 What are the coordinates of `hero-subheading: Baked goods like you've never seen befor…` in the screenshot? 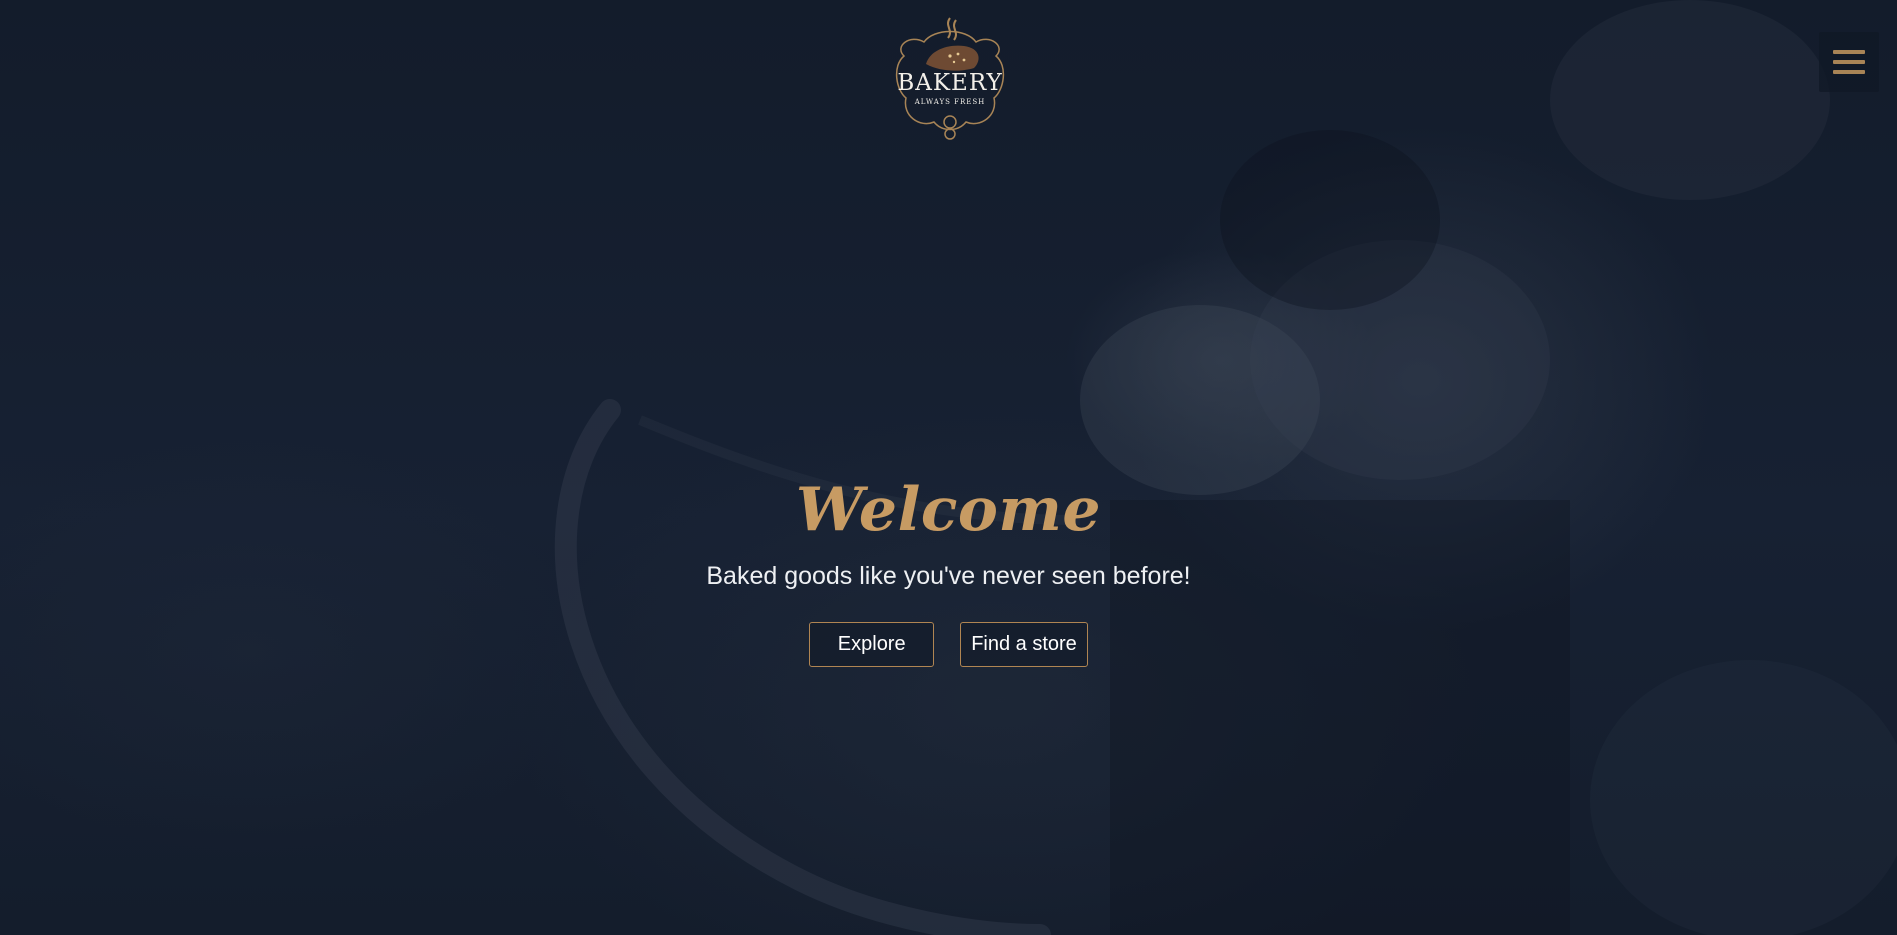 It's located at (948, 576).